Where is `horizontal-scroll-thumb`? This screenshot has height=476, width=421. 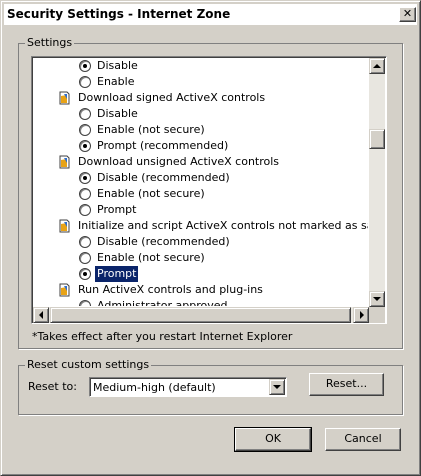
horizontal-scroll-thumb is located at coordinates (200, 315).